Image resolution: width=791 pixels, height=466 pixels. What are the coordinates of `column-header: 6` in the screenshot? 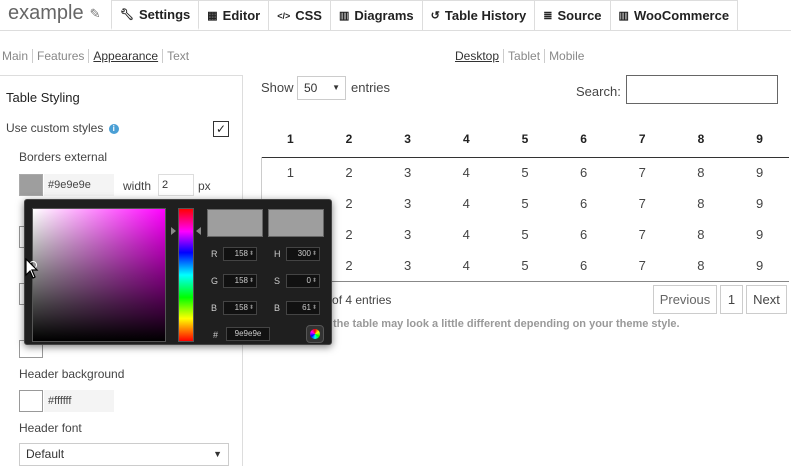 It's located at (583, 139).